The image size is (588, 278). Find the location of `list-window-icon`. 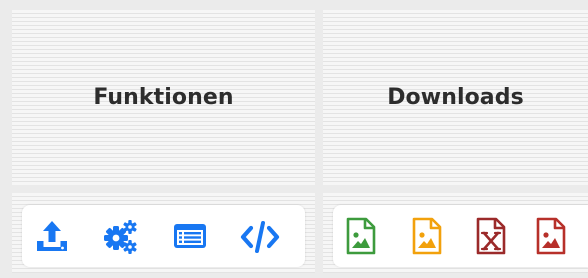

list-window-icon is located at coordinates (190, 236).